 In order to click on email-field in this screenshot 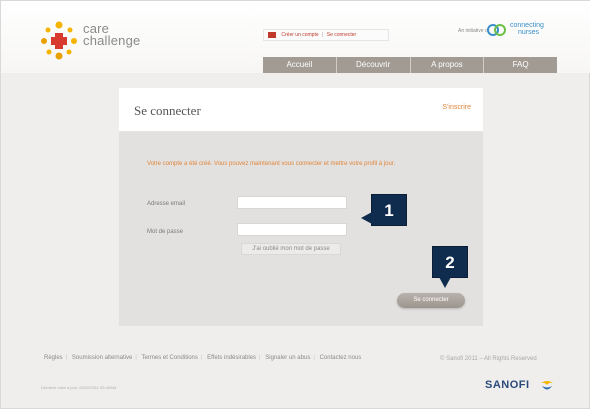, I will do `click(292, 202)`.